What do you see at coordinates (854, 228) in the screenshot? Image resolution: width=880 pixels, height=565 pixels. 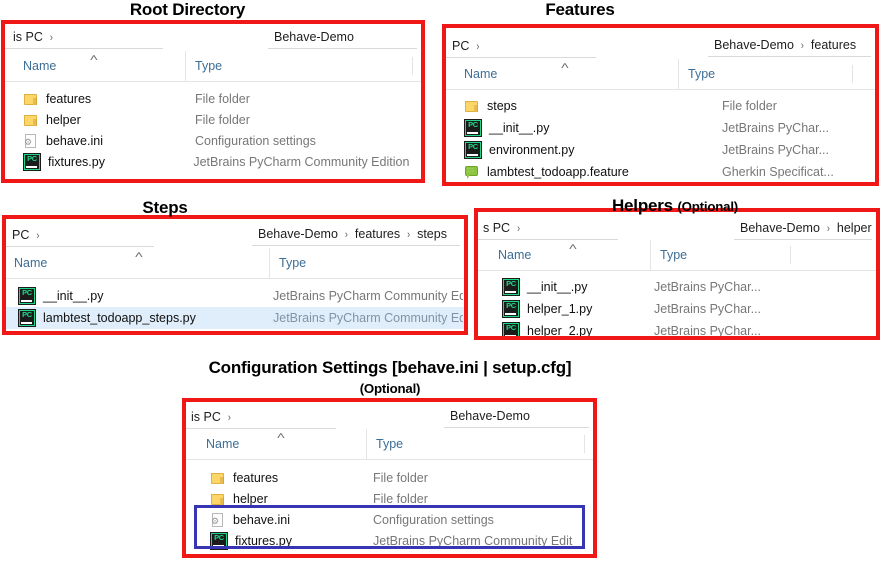 I see `breadcrumb-item: helper` at bounding box center [854, 228].